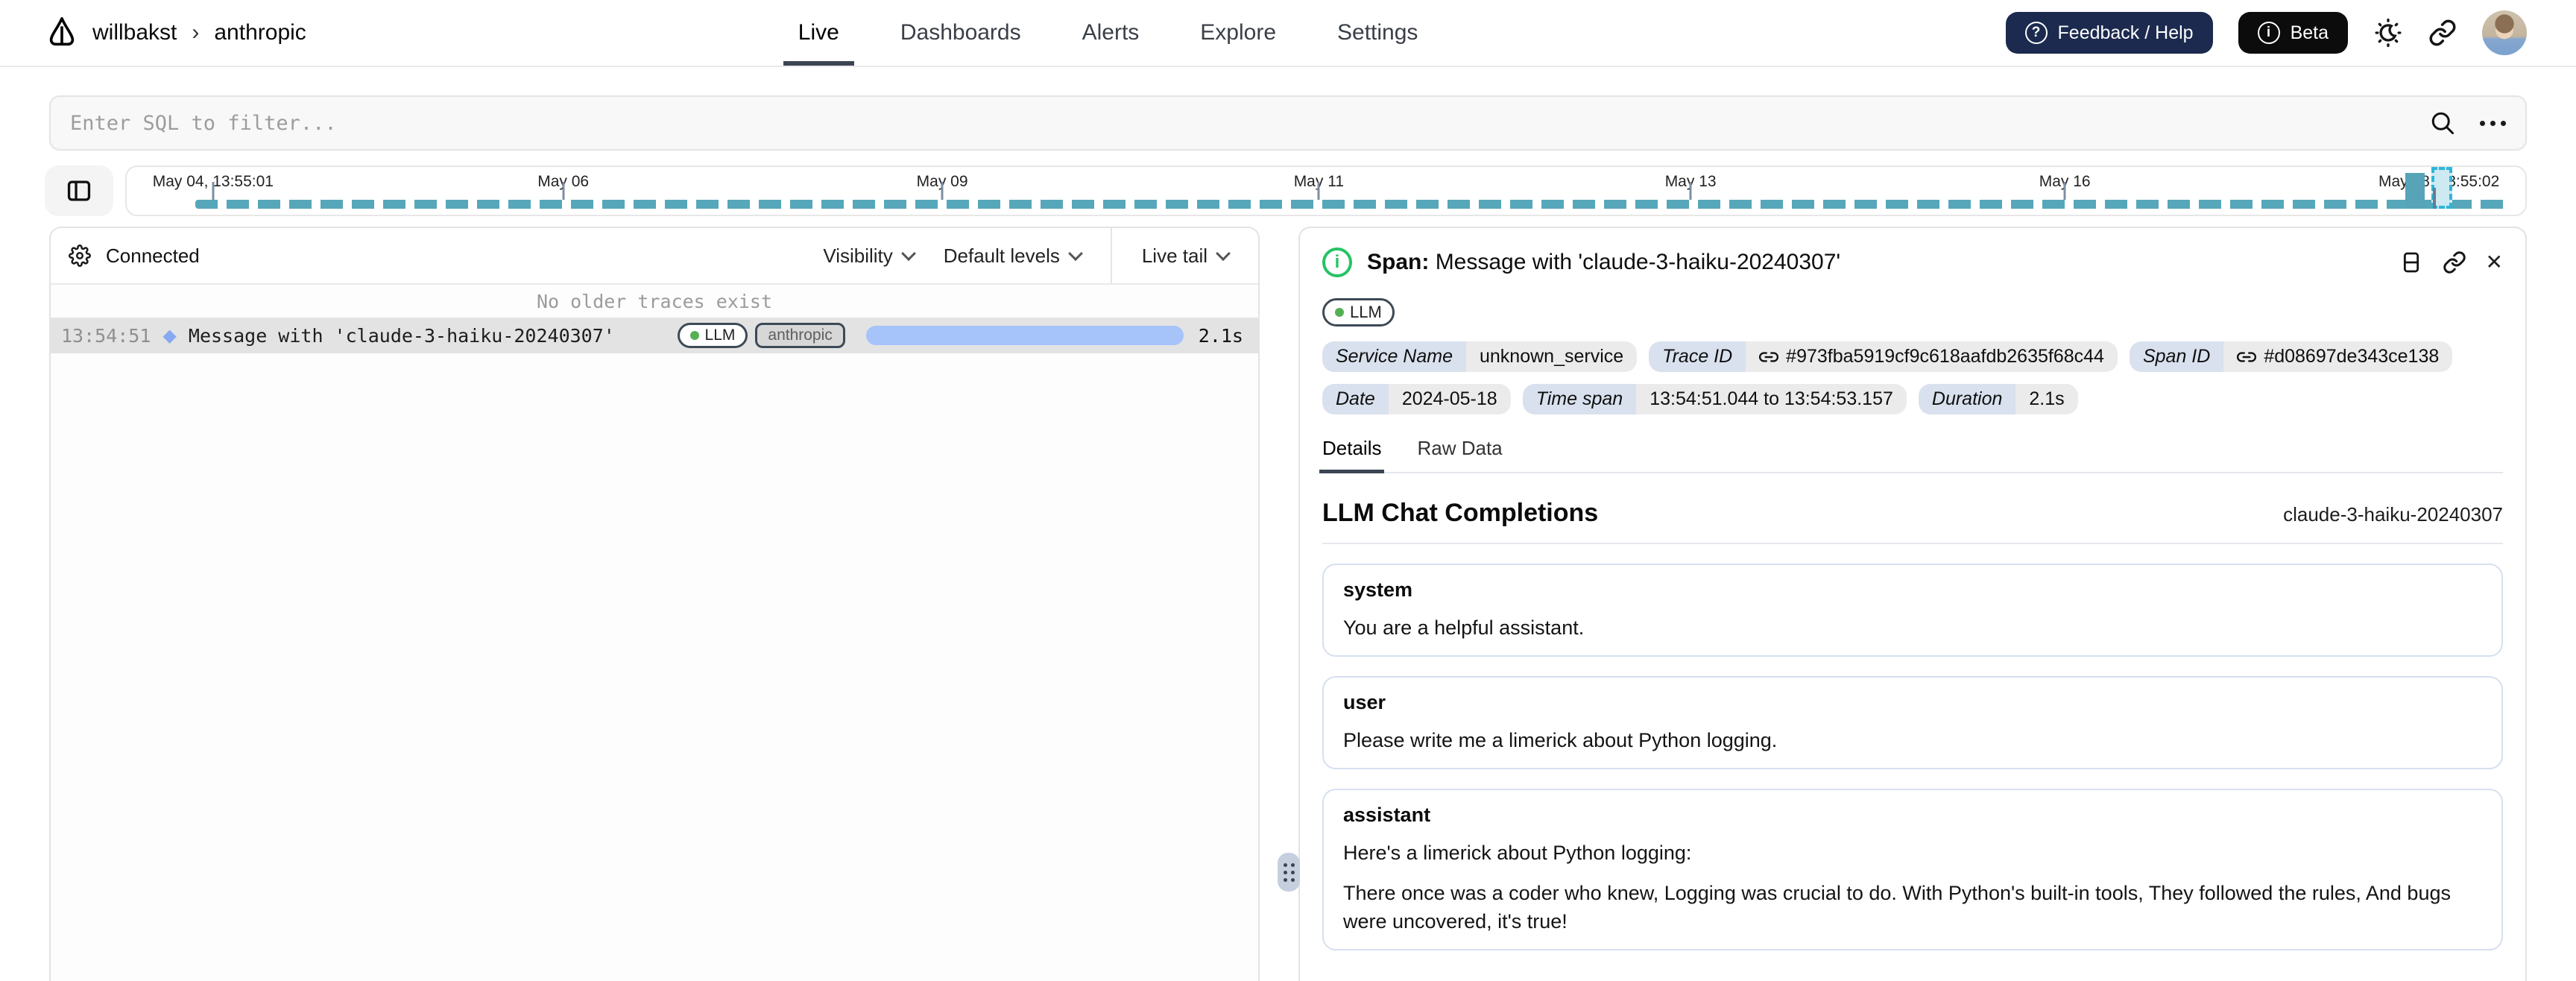 The image size is (2576, 981). What do you see at coordinates (2505, 32) in the screenshot?
I see `avatar` at bounding box center [2505, 32].